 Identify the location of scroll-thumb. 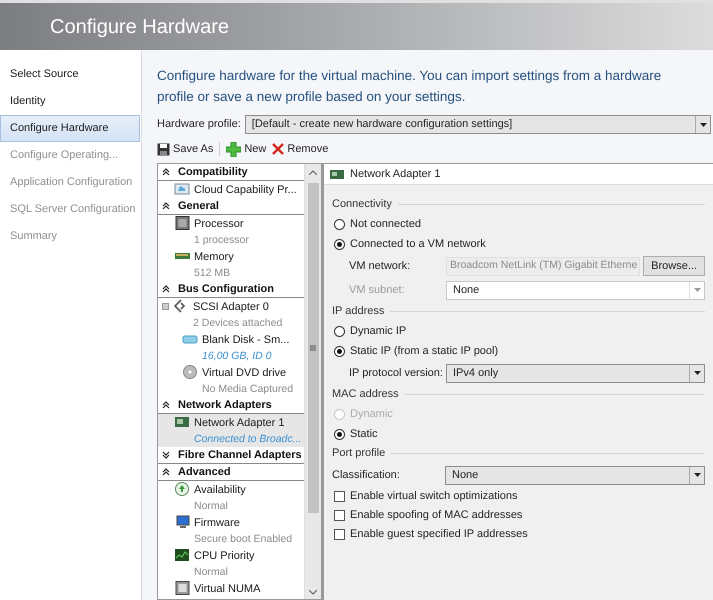
(313, 348).